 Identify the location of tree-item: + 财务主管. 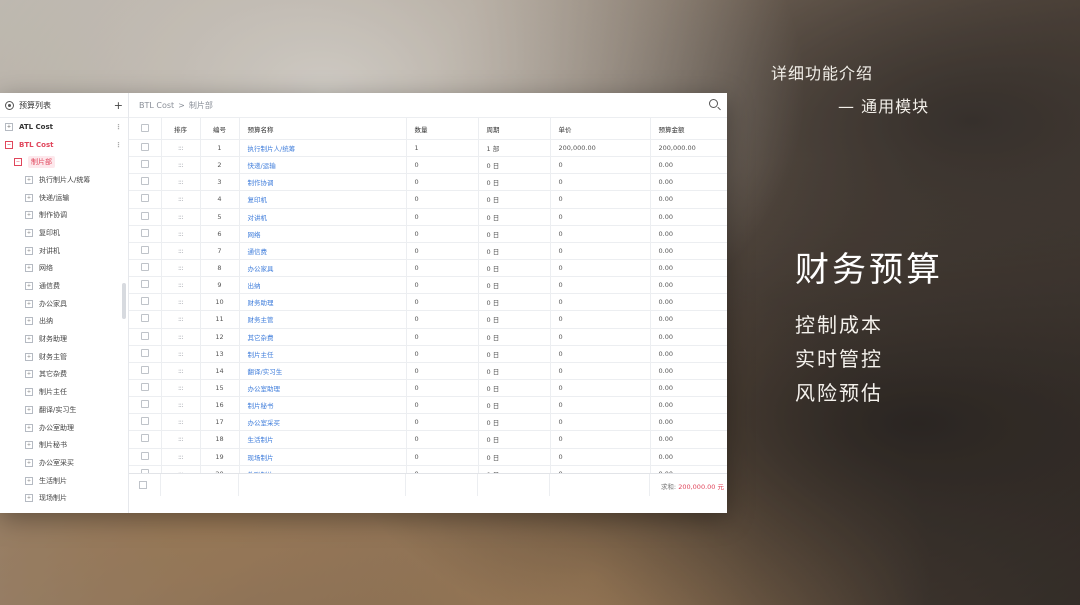
(64, 357).